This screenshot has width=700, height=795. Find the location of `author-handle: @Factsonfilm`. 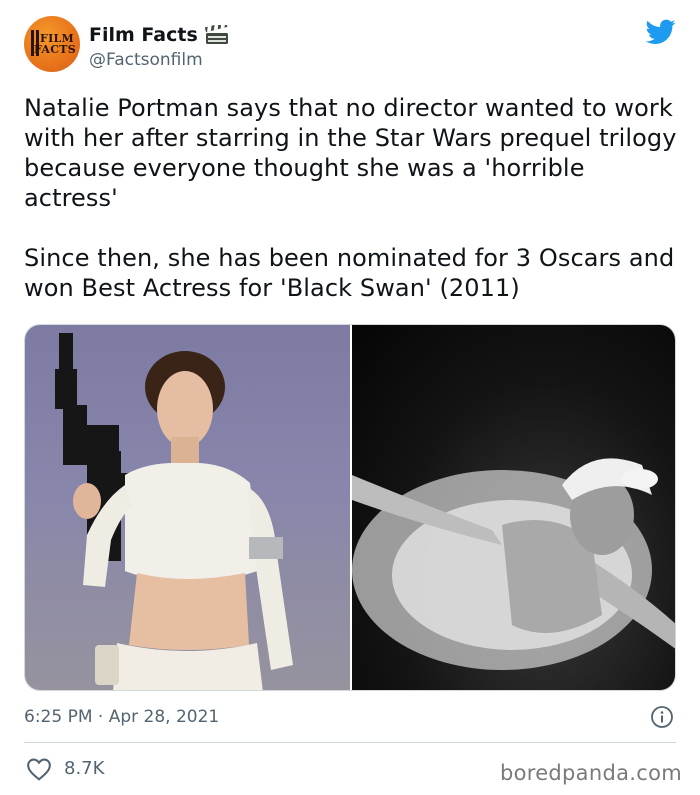

author-handle: @Factsonfilm is located at coordinates (159, 60).